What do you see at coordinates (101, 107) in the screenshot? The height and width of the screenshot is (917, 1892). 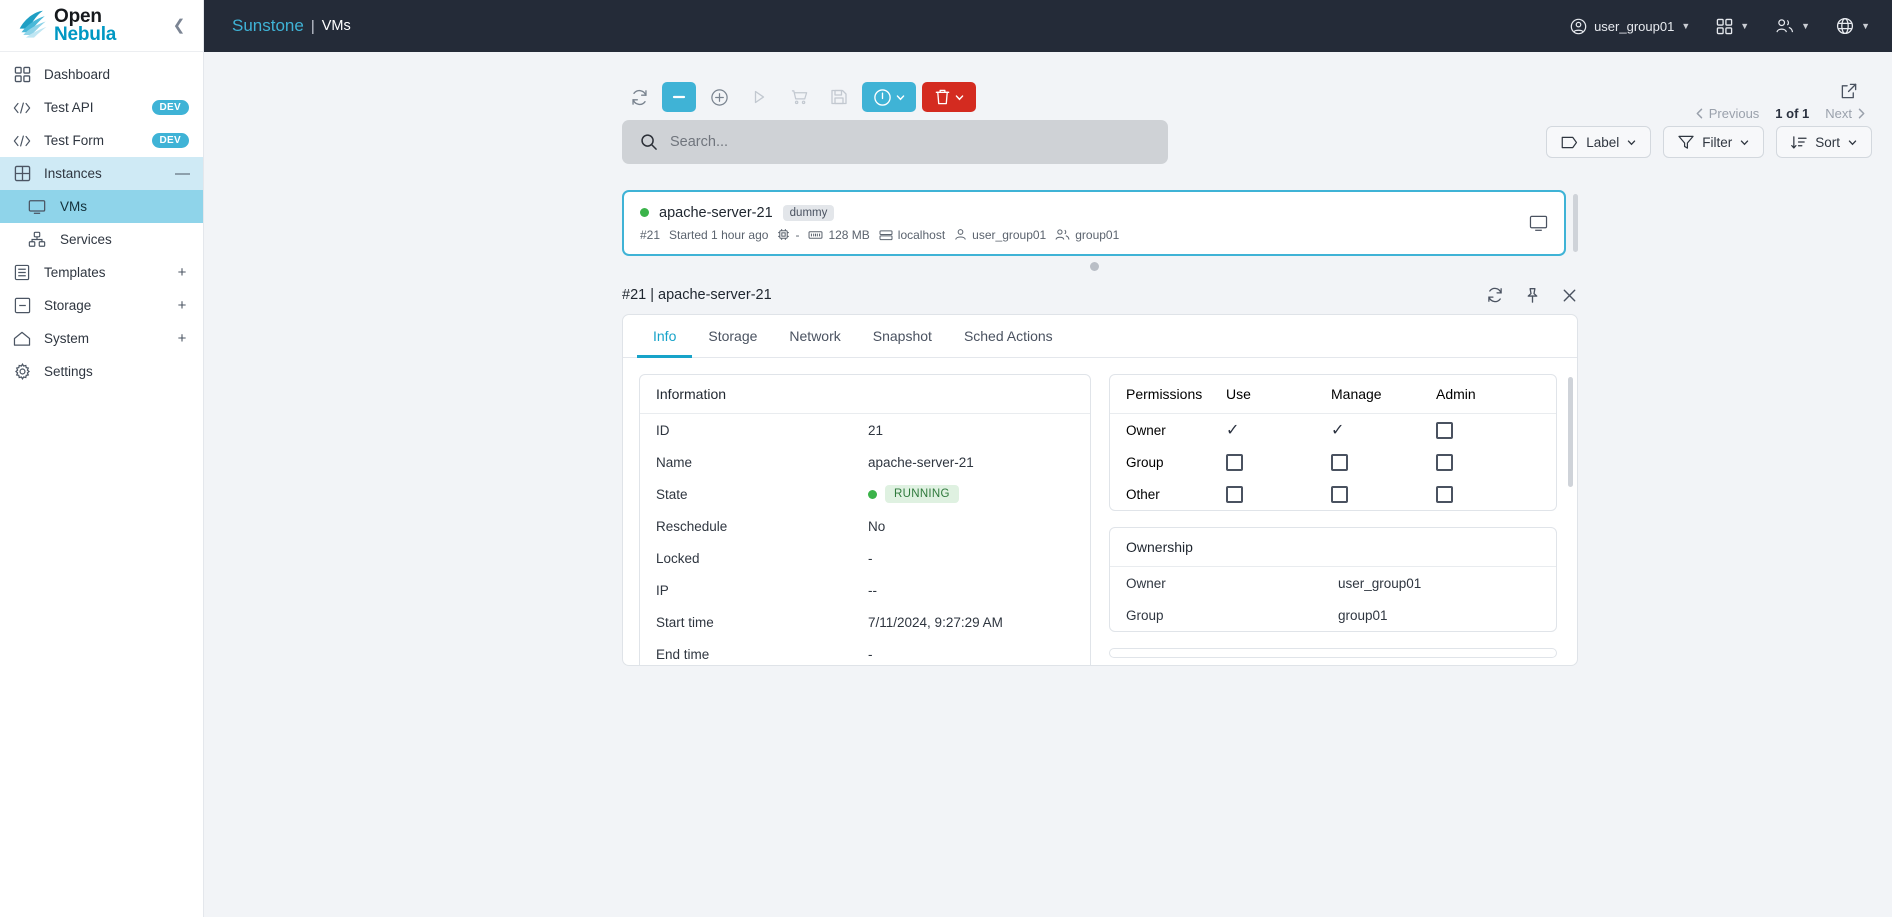 I see `sidebar-item-test-api: Test API DEV` at bounding box center [101, 107].